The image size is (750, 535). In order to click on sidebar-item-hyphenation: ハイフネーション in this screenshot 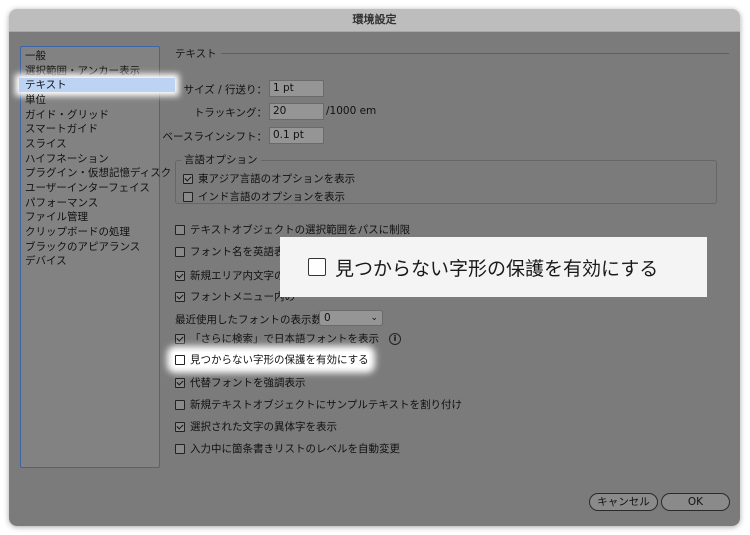, I will do `click(67, 159)`.